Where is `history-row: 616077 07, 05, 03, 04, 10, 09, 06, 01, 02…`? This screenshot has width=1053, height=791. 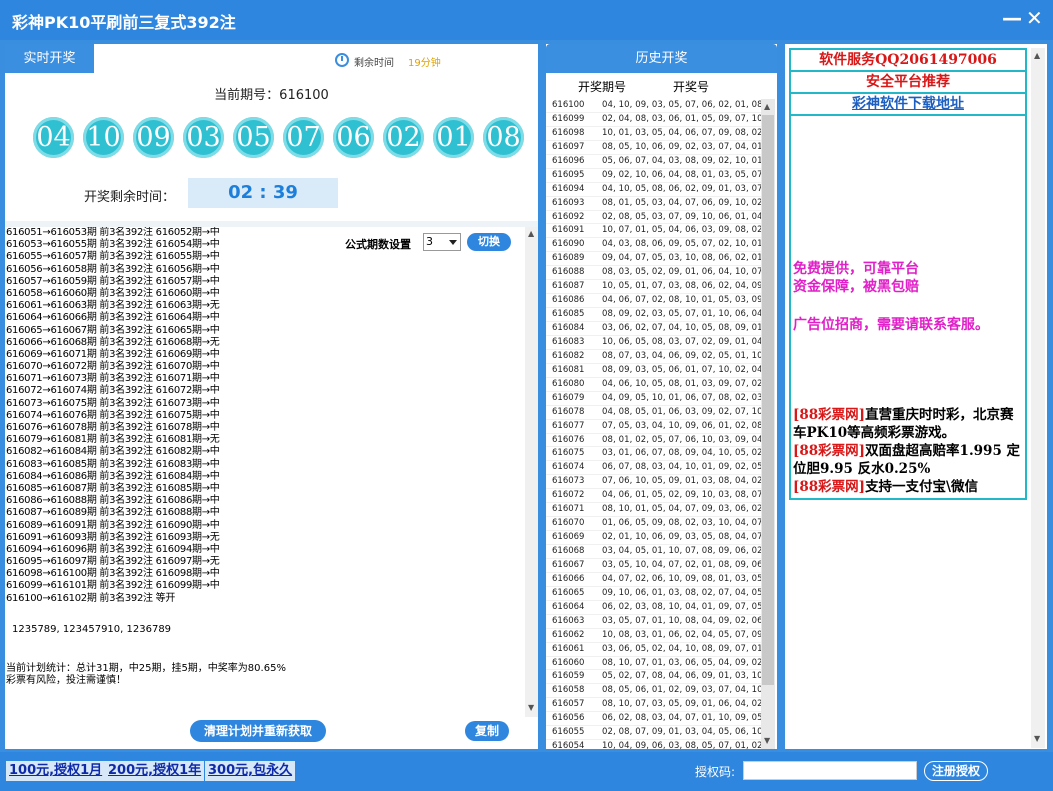
history-row: 616077 07, 05, 03, 04, 10, 09, 06, 01, 02… is located at coordinates (653, 427).